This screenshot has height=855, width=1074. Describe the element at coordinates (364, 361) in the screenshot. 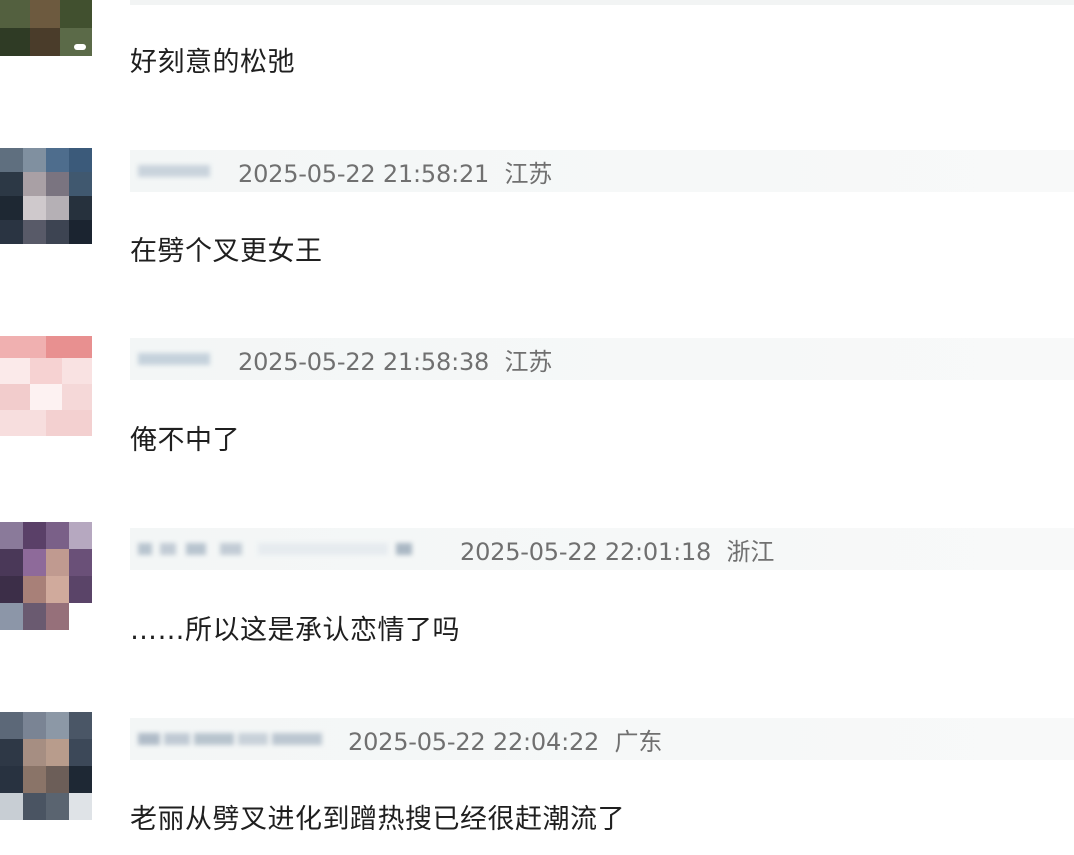

I see `timestamp: 2025-05-22 21:58:38` at that location.